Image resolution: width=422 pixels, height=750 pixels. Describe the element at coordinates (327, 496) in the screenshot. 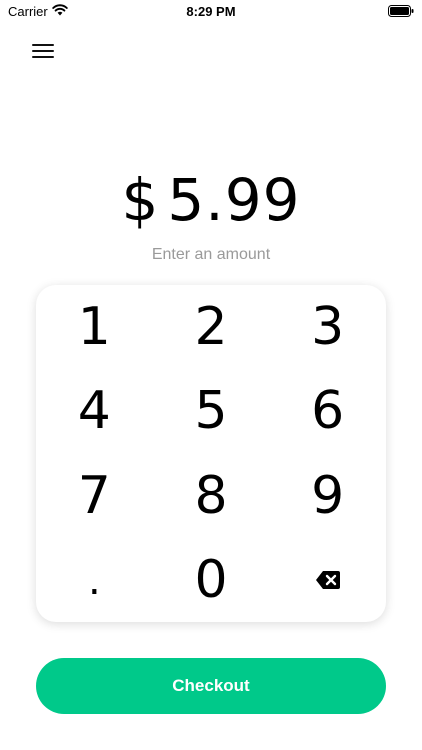

I see `key-9: 9` at that location.